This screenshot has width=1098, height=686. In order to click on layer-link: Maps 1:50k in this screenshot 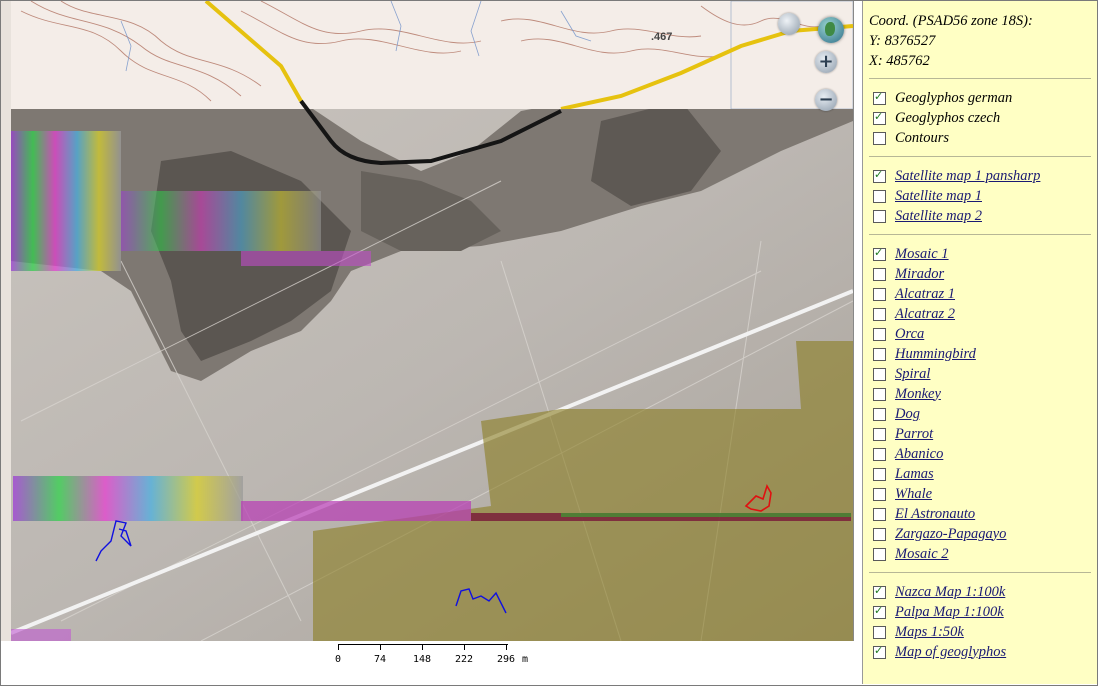, I will do `click(929, 632)`.